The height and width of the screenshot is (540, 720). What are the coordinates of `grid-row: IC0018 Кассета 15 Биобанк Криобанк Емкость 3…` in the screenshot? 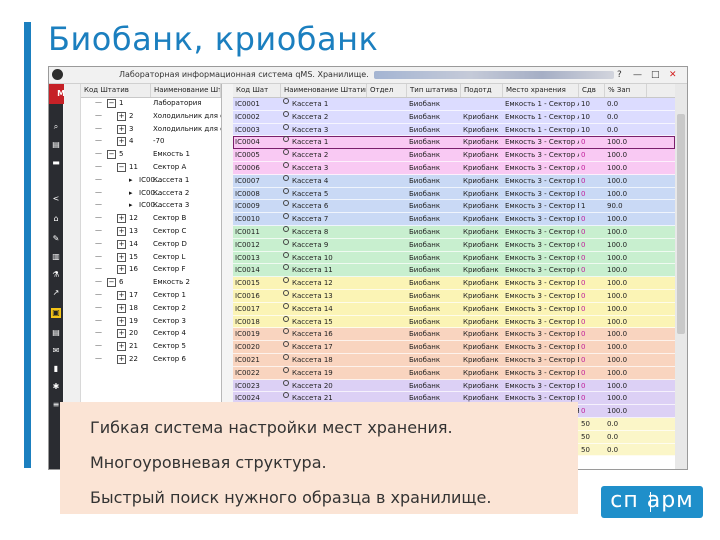 It's located at (454, 322).